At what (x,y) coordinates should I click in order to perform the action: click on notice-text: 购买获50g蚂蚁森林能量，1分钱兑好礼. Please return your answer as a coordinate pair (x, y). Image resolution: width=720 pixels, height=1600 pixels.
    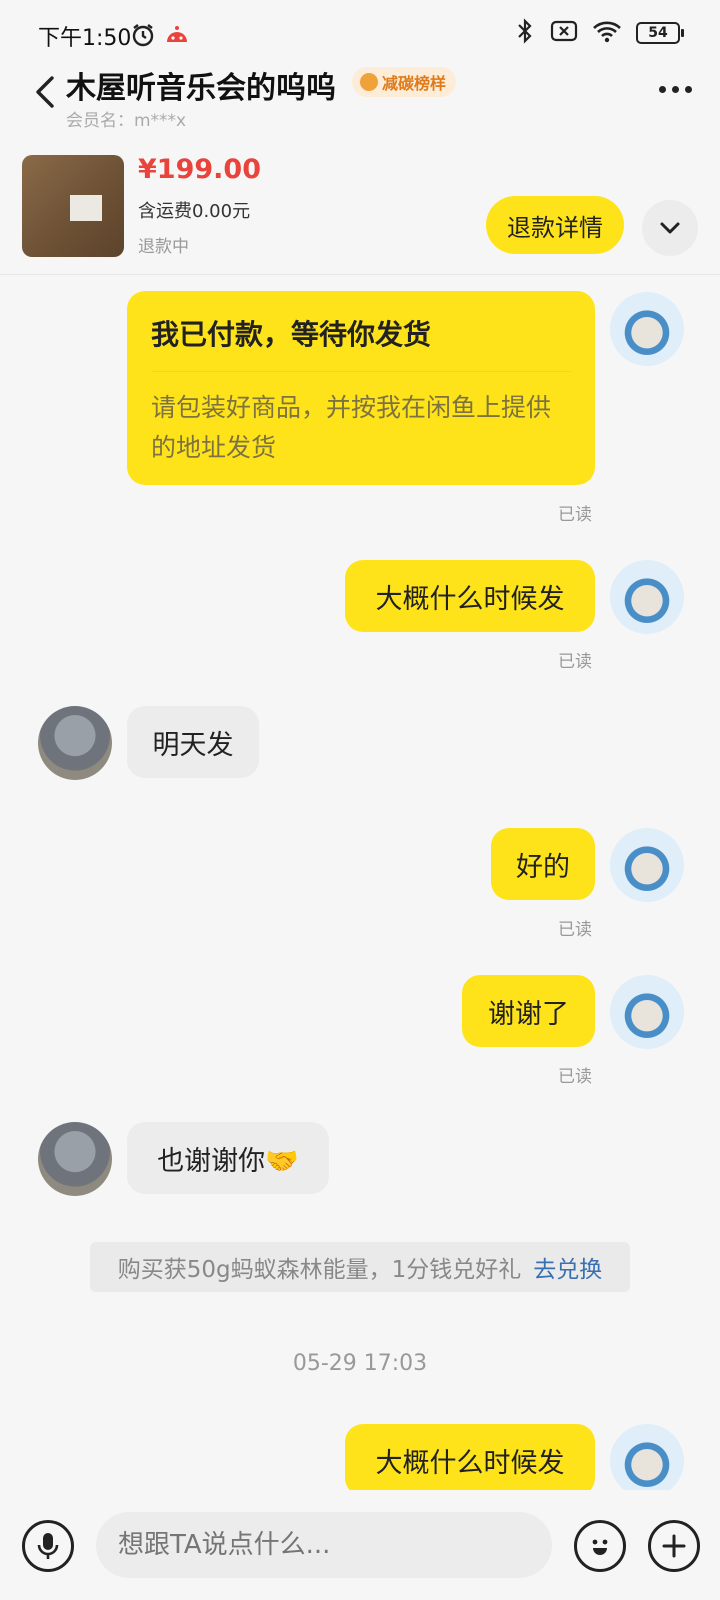
    Looking at the image, I should click on (319, 1270).